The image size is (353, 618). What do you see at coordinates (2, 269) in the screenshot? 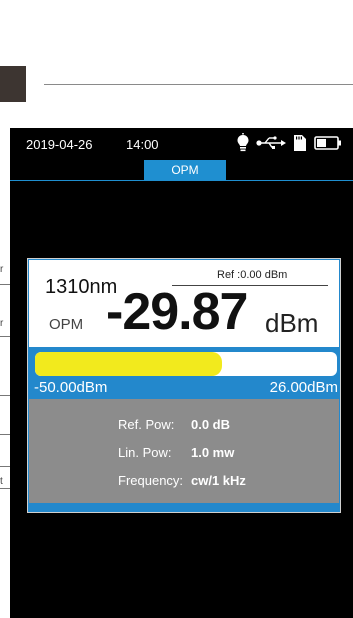
I see `callout-label-1: r` at bounding box center [2, 269].